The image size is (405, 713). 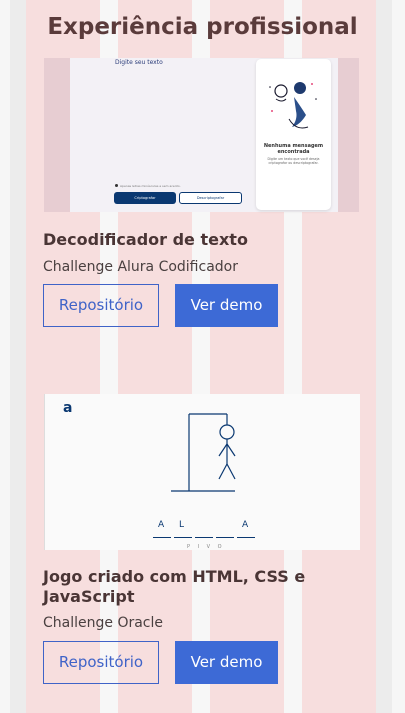 I want to click on project-title: Jogo criado com HTML, CSS e JavaScript, so click(x=174, y=586).